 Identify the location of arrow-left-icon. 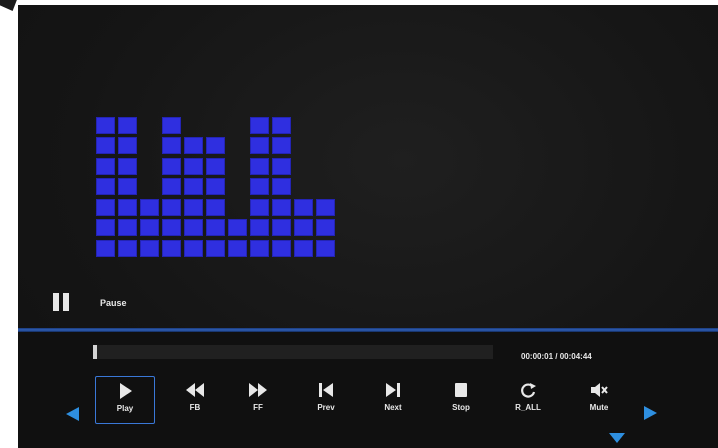
(74, 414).